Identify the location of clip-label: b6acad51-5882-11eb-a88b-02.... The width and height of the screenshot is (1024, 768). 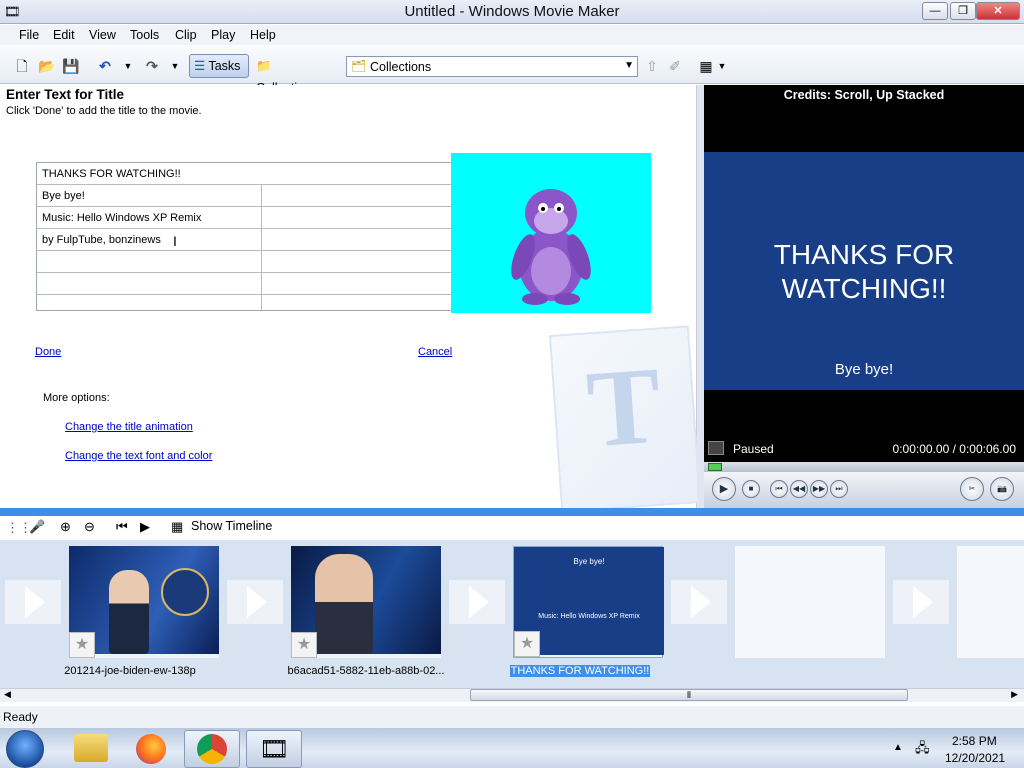
(366, 671).